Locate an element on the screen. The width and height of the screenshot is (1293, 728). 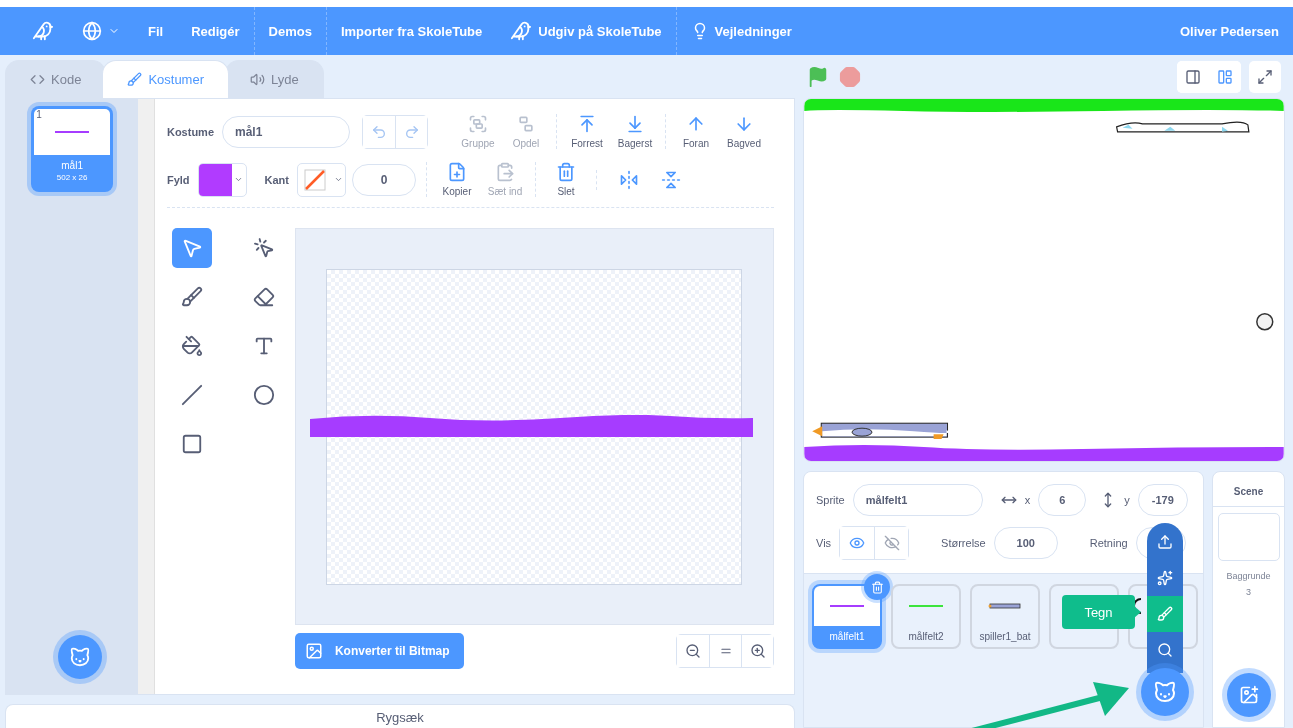
circle-icon is located at coordinates (263, 395).